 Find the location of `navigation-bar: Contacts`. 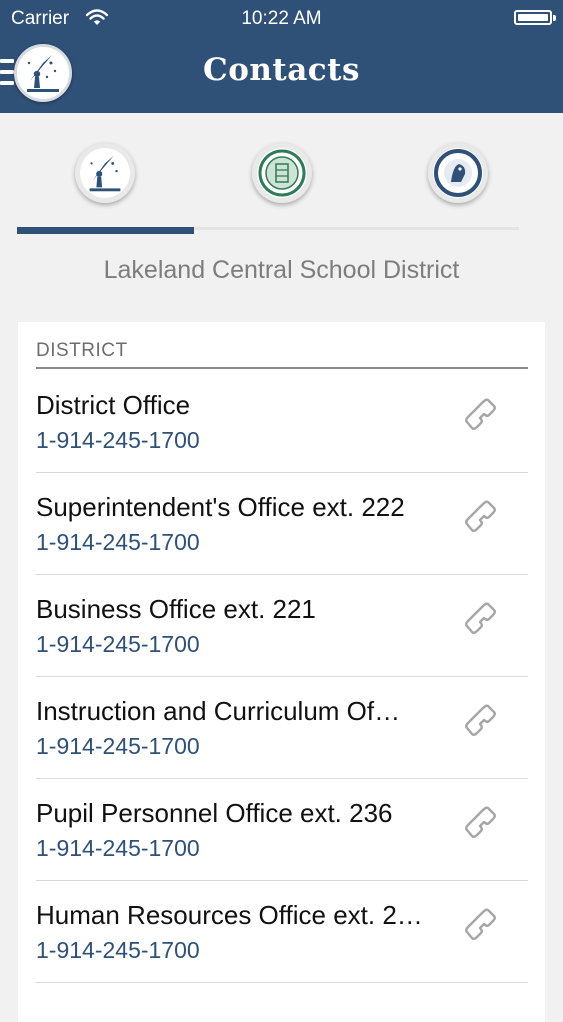

navigation-bar: Contacts is located at coordinates (281, 74).